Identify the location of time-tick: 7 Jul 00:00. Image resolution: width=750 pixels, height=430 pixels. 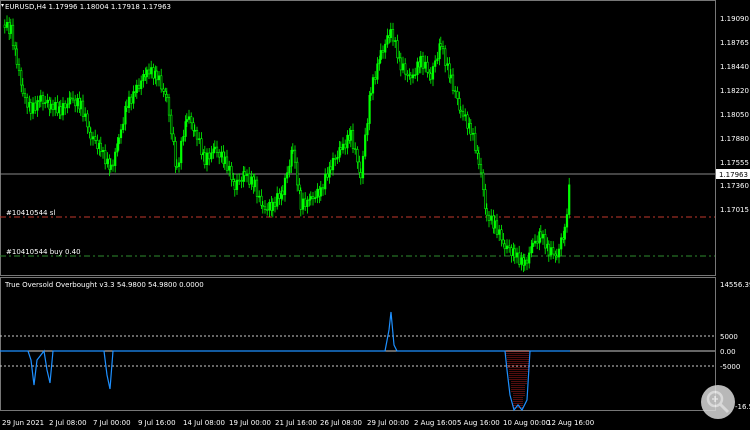
(112, 423).